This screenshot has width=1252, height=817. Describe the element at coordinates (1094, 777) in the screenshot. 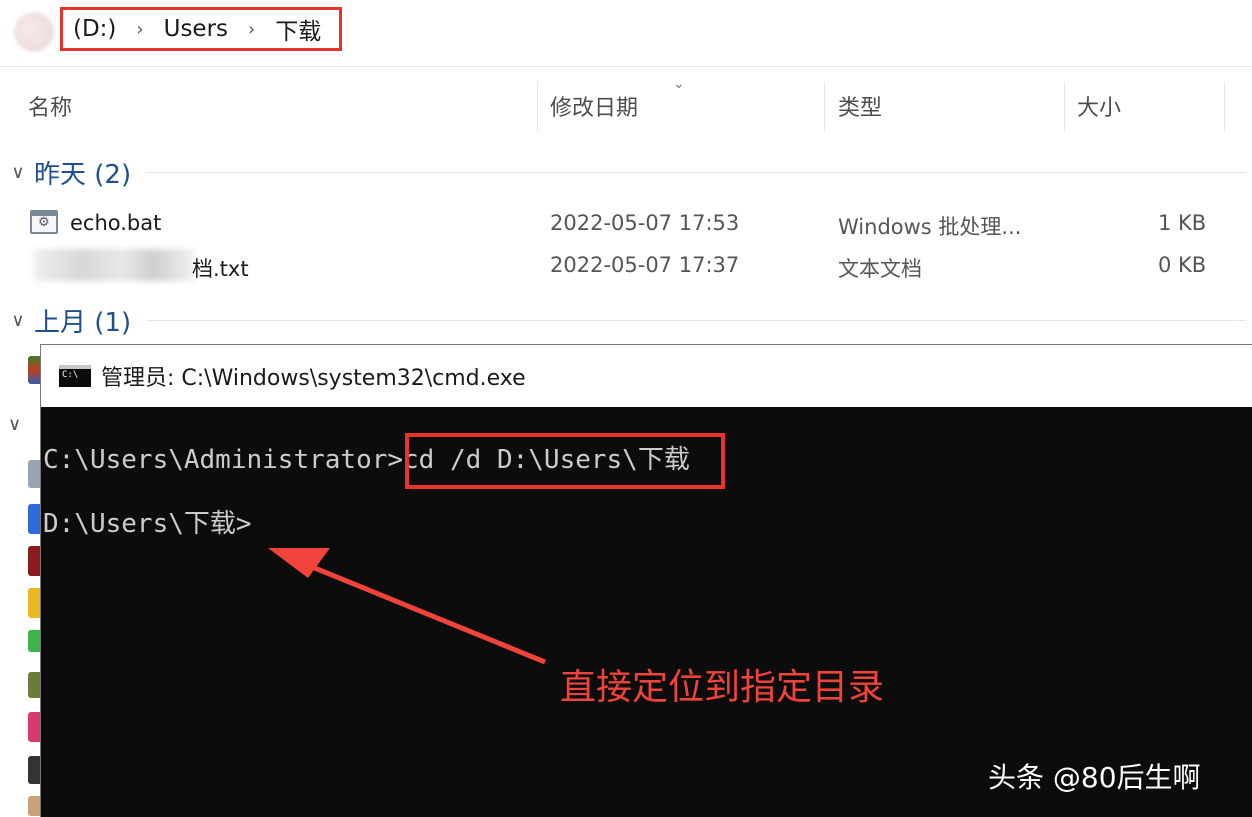

I see `watermark: 头条 @80后生啊` at that location.